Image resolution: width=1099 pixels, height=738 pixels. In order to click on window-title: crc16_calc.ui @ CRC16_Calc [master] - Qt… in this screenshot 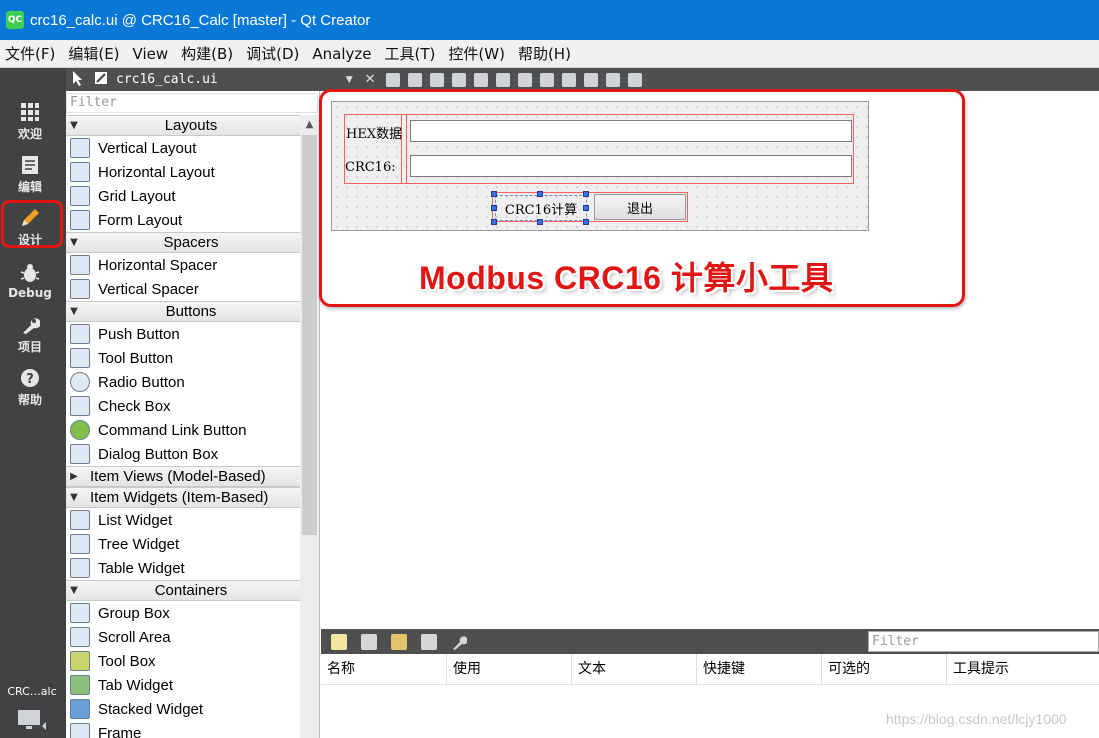, I will do `click(200, 20)`.